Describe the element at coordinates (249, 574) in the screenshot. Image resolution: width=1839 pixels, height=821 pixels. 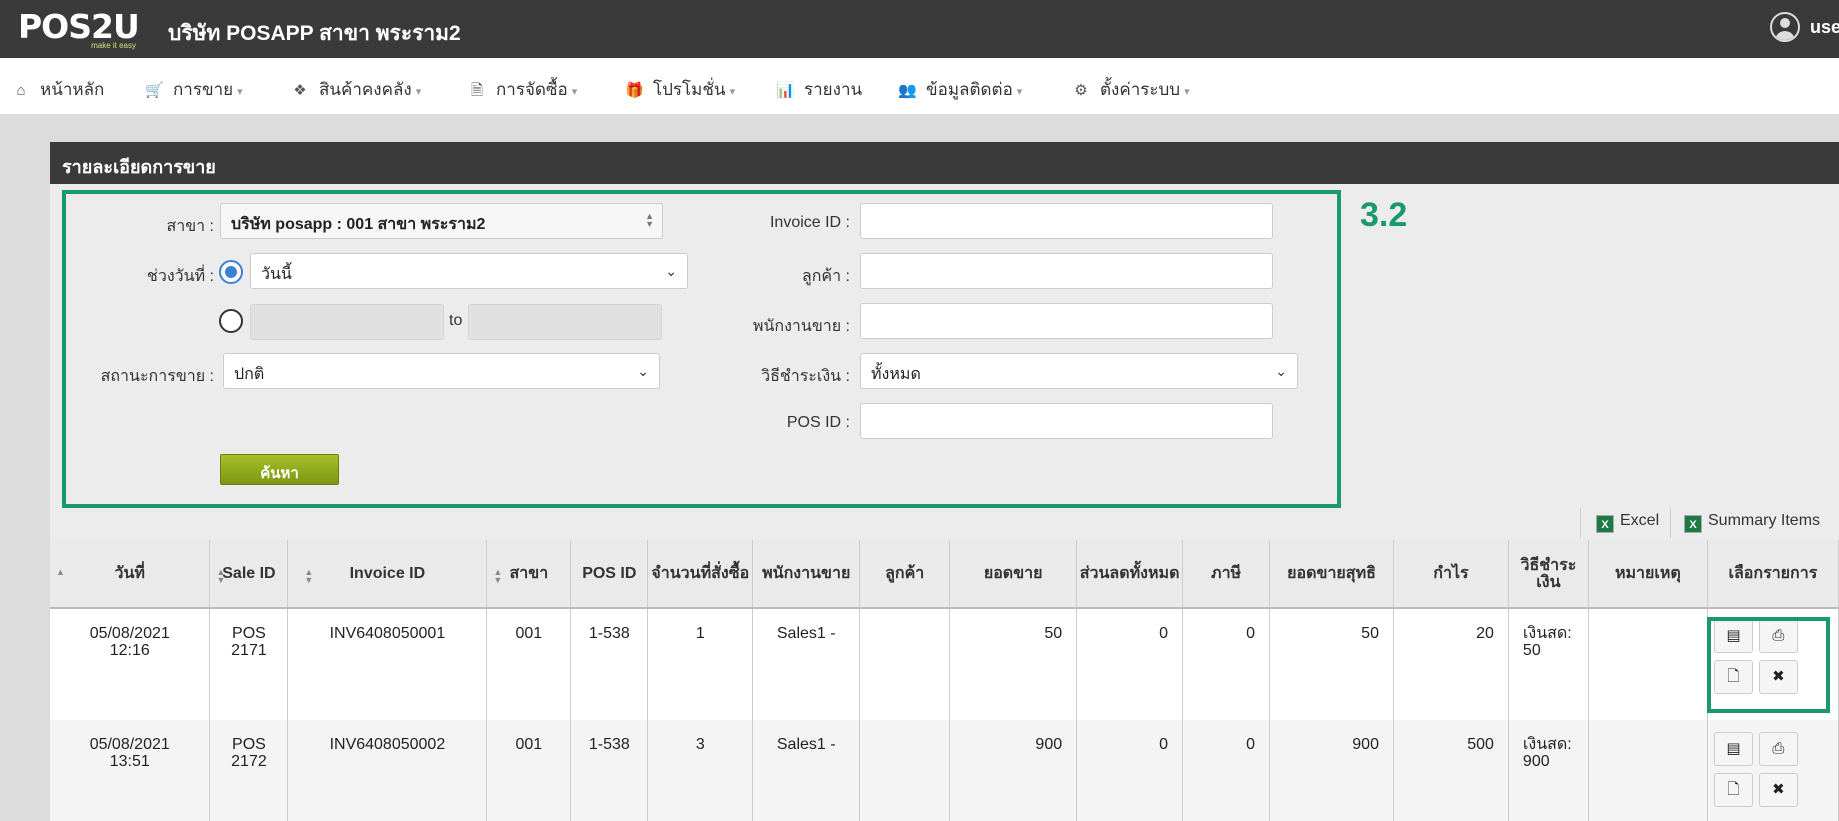
I see `col-sale-id: ▲ ▼ Sale ID` at that location.